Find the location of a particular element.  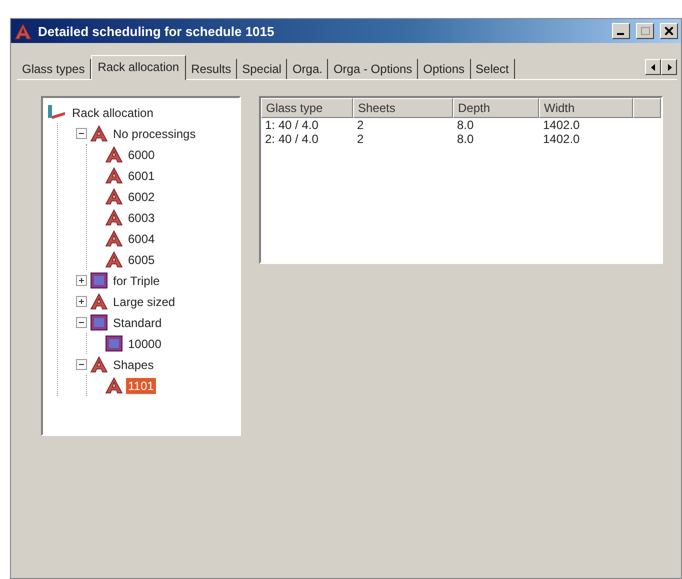

left-arrow-icon is located at coordinates (653, 67).